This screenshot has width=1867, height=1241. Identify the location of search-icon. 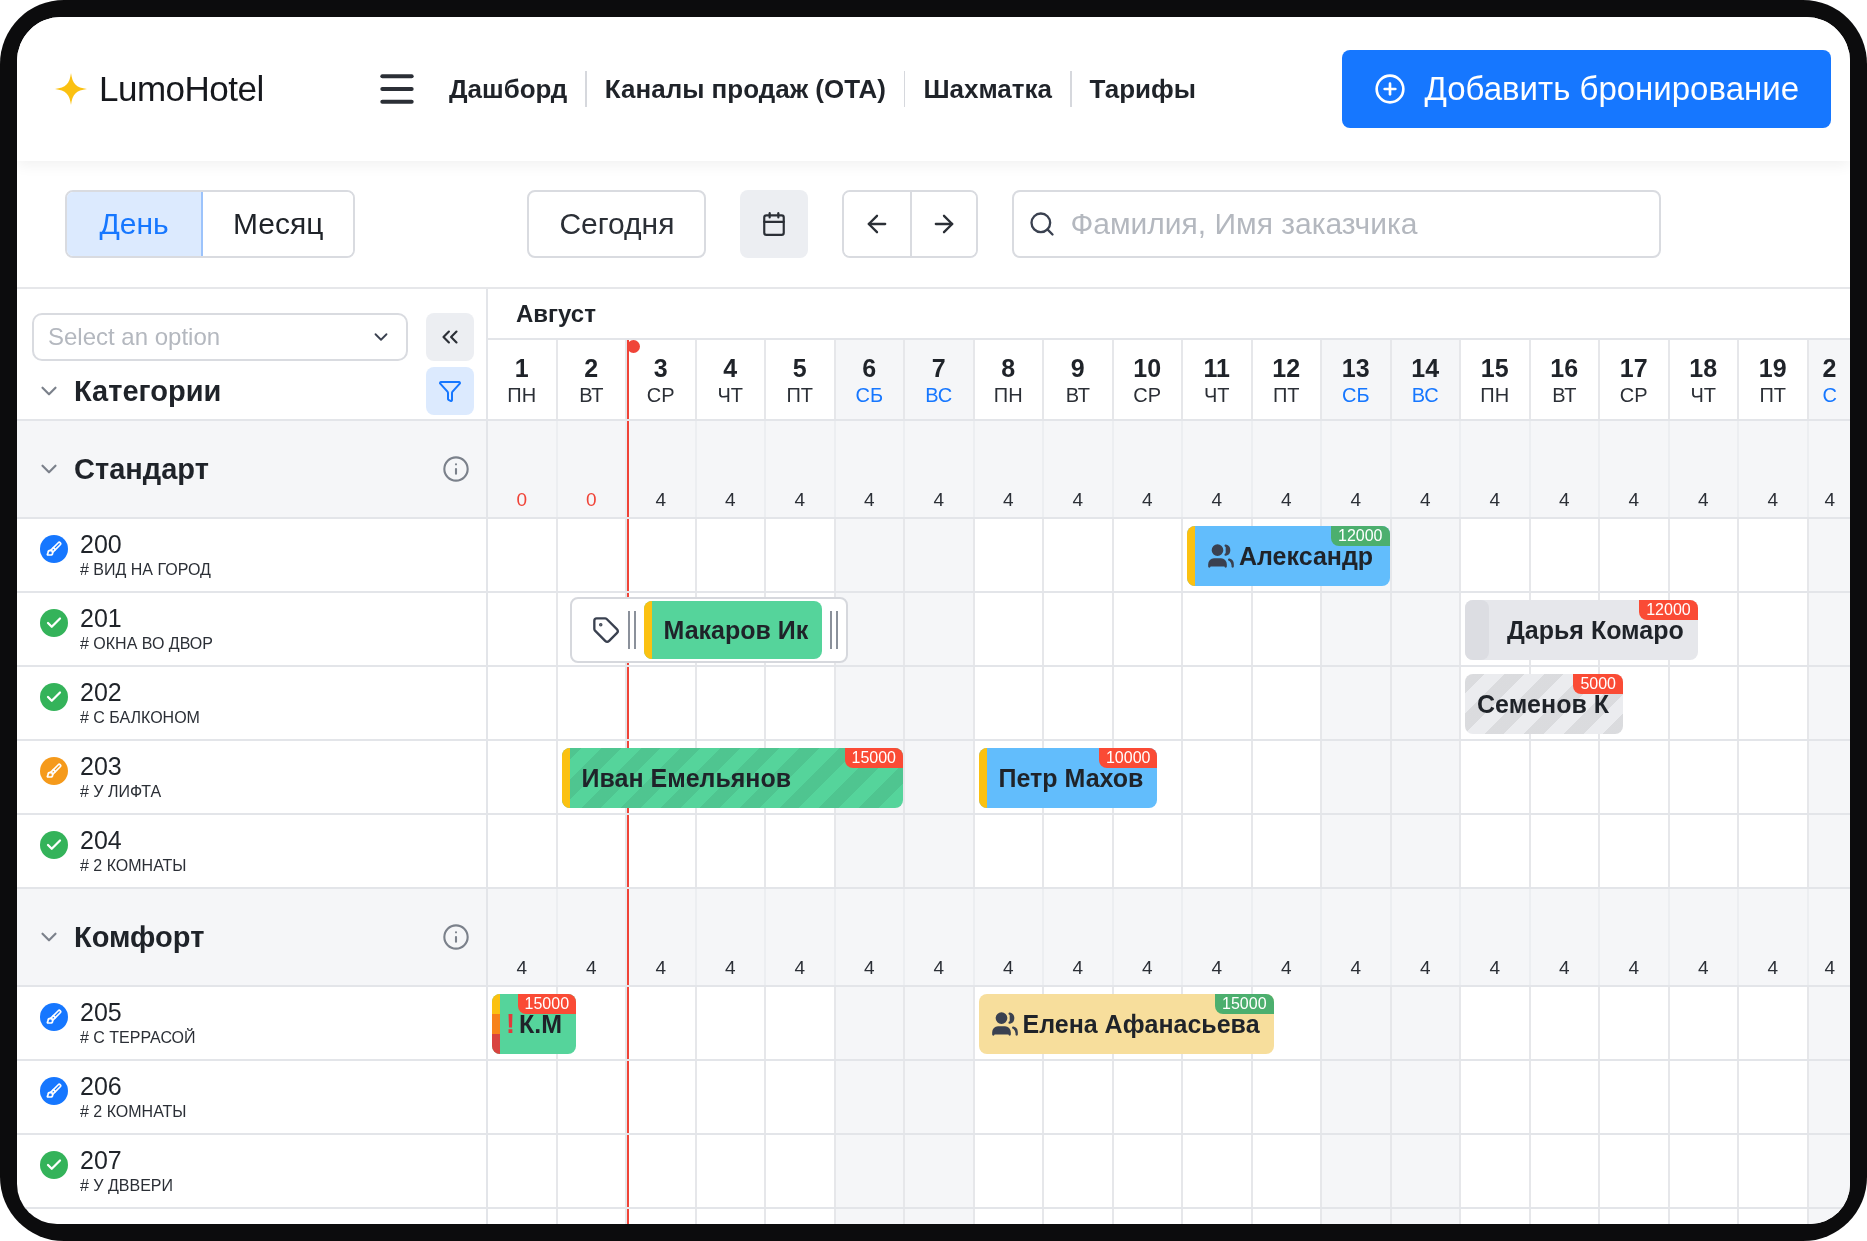
(1042, 224).